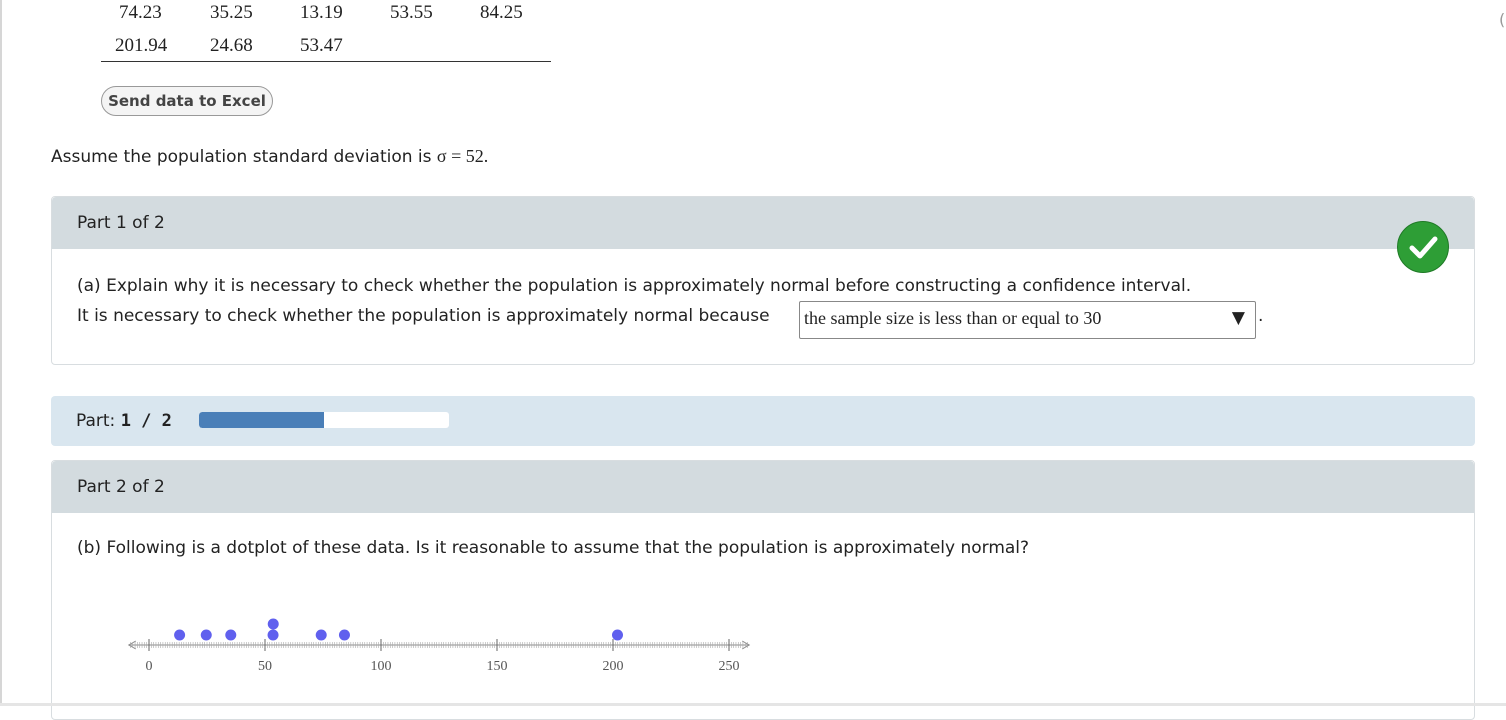 The height and width of the screenshot is (720, 1506). Describe the element at coordinates (613, 666) in the screenshot. I see `tick-label: 200` at that location.